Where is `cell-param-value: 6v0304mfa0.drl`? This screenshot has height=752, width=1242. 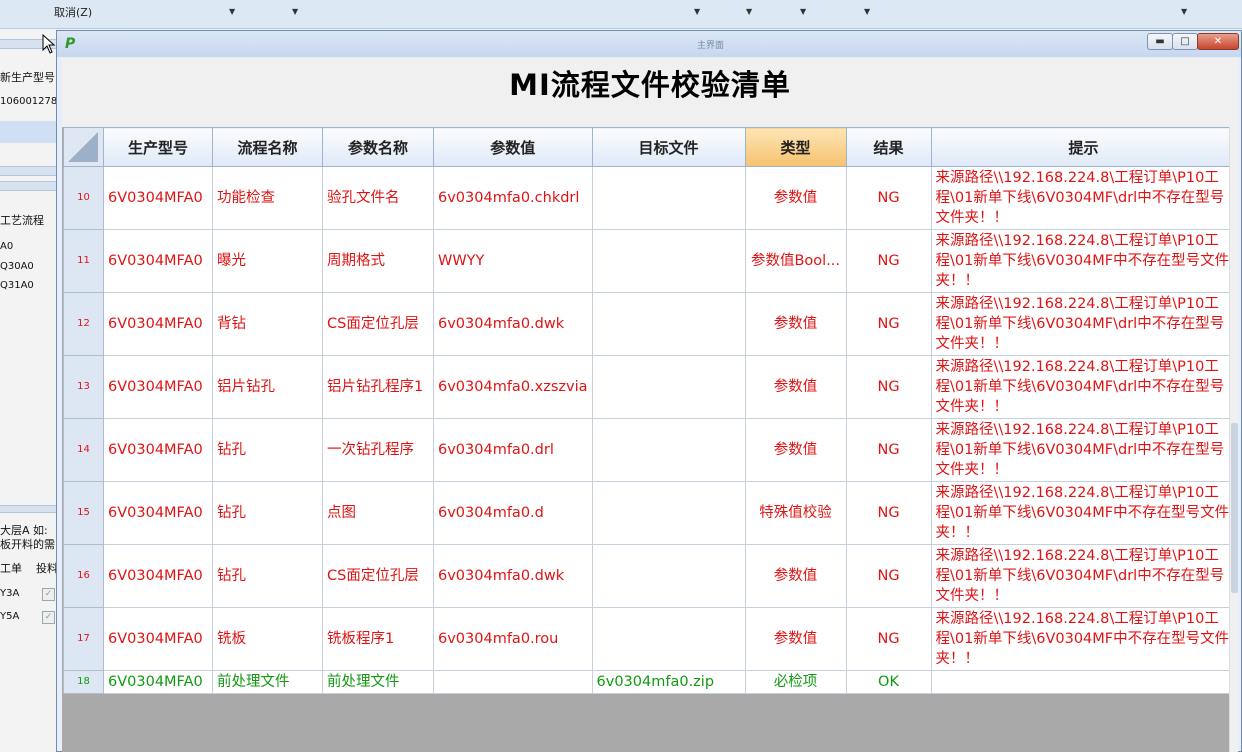 cell-param-value: 6v0304mfa0.drl is located at coordinates (513, 450).